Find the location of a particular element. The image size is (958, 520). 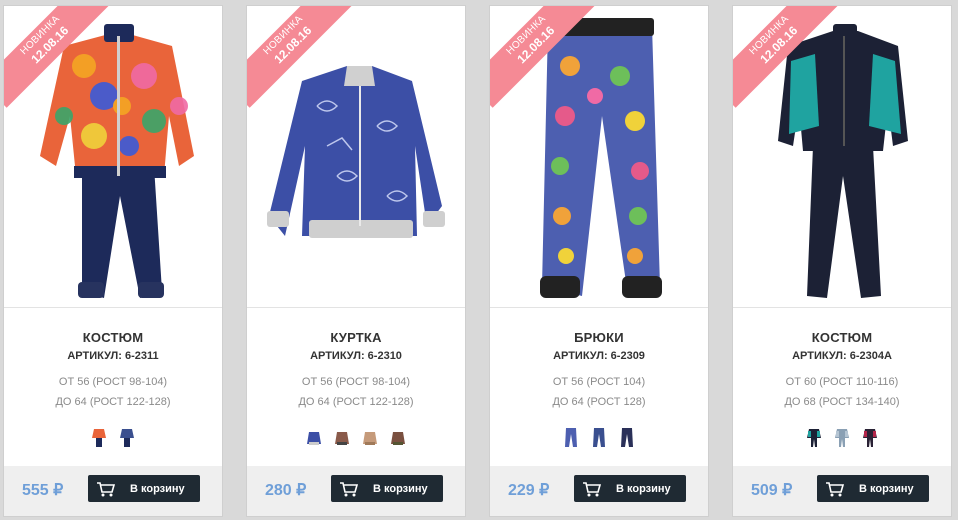

grey-suit-icon is located at coordinates (842, 437).